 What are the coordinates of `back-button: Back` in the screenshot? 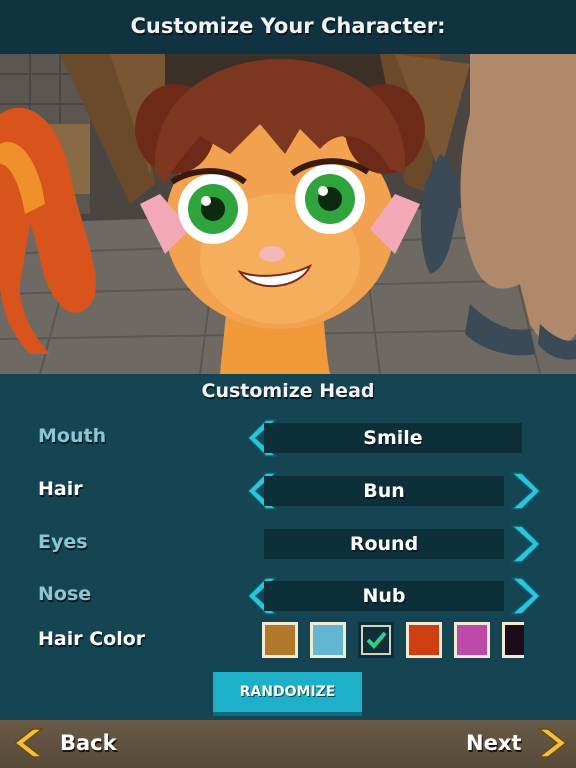 It's located at (64, 743).